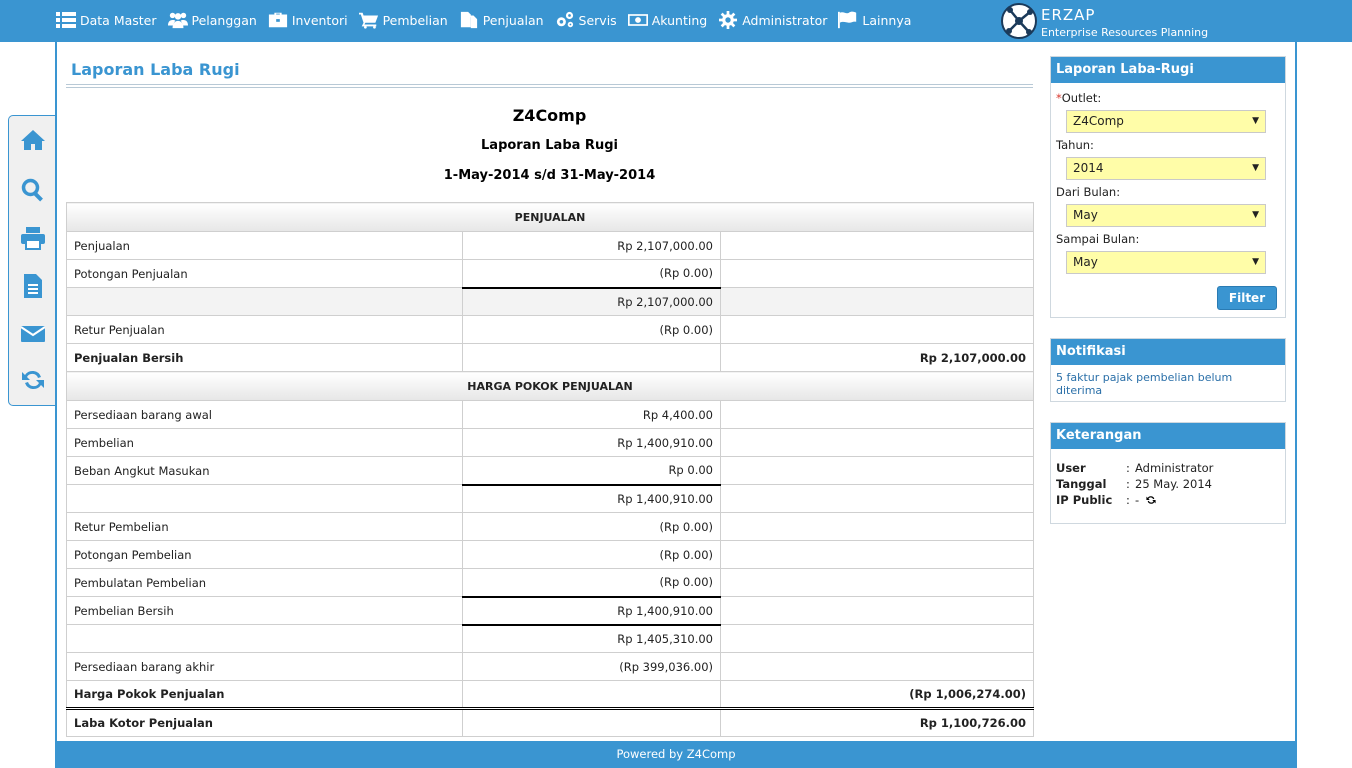 The width and height of the screenshot is (1352, 768). I want to click on report-period: 1-May-2014 s/d 31-May-2014, so click(549, 175).